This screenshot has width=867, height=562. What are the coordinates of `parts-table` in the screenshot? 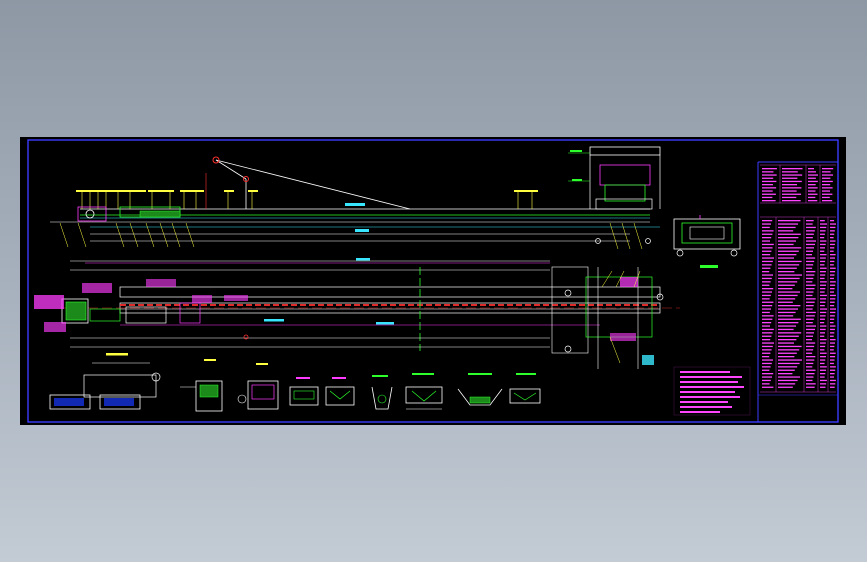 It's located at (798, 280).